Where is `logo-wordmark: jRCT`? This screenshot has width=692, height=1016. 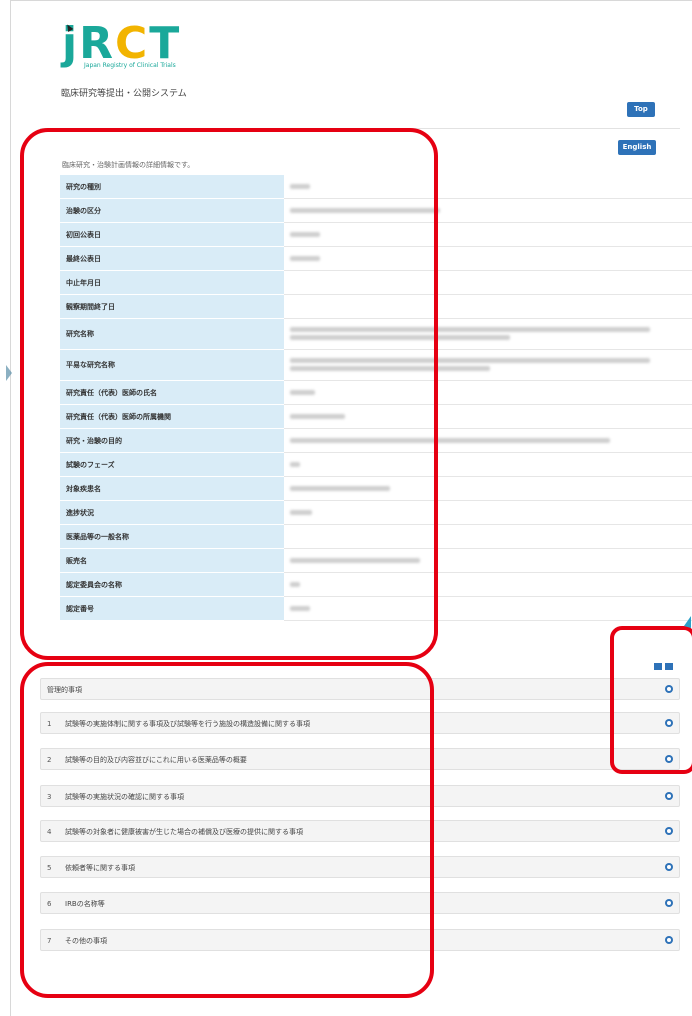 logo-wordmark: jRCT is located at coordinates (122, 43).